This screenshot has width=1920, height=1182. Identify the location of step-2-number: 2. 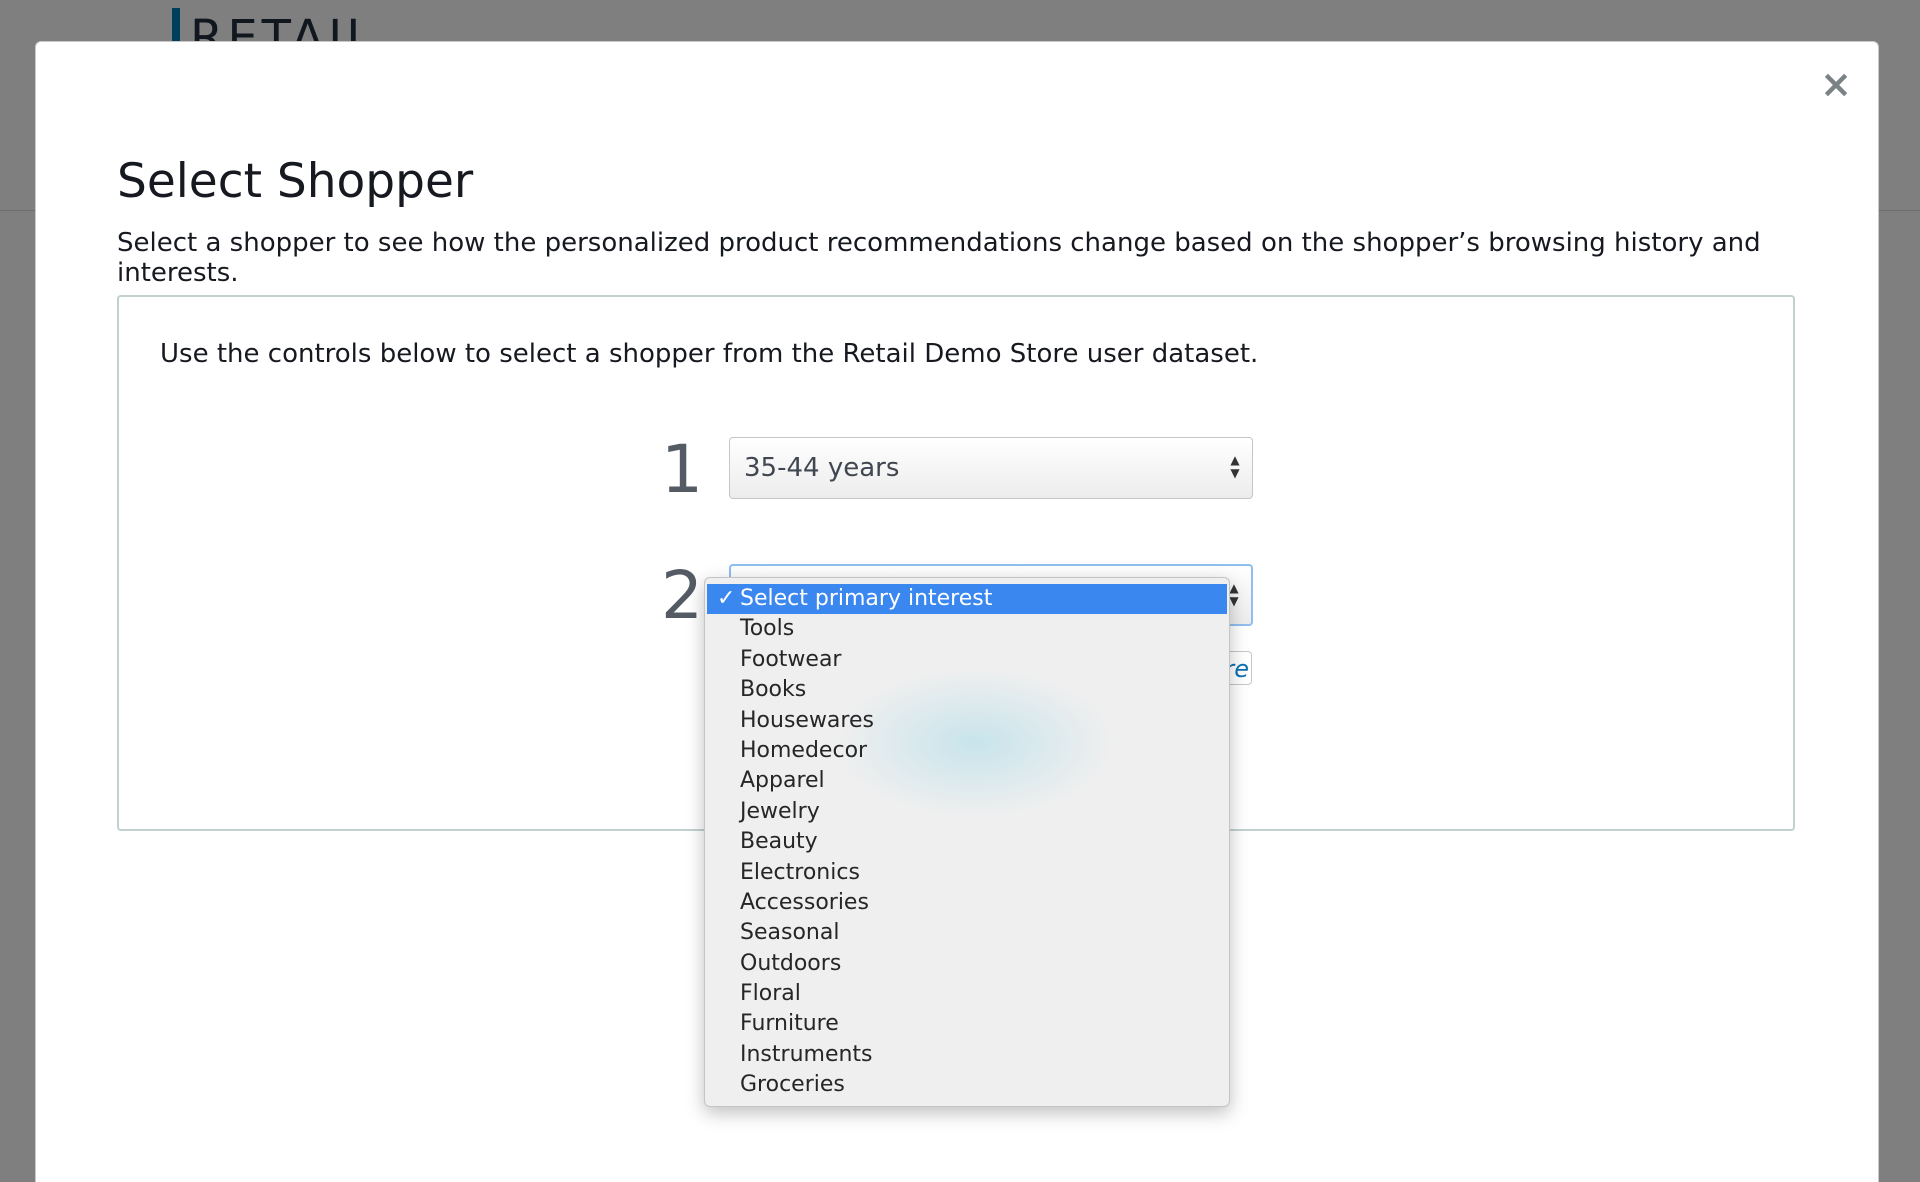
(682, 595).